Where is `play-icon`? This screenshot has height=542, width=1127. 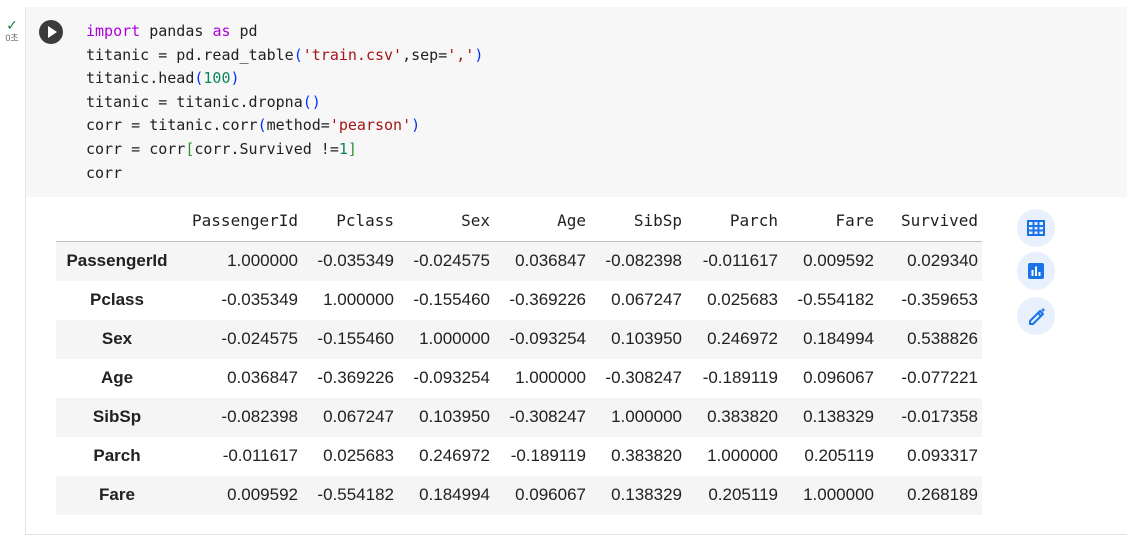 play-icon is located at coordinates (52, 32).